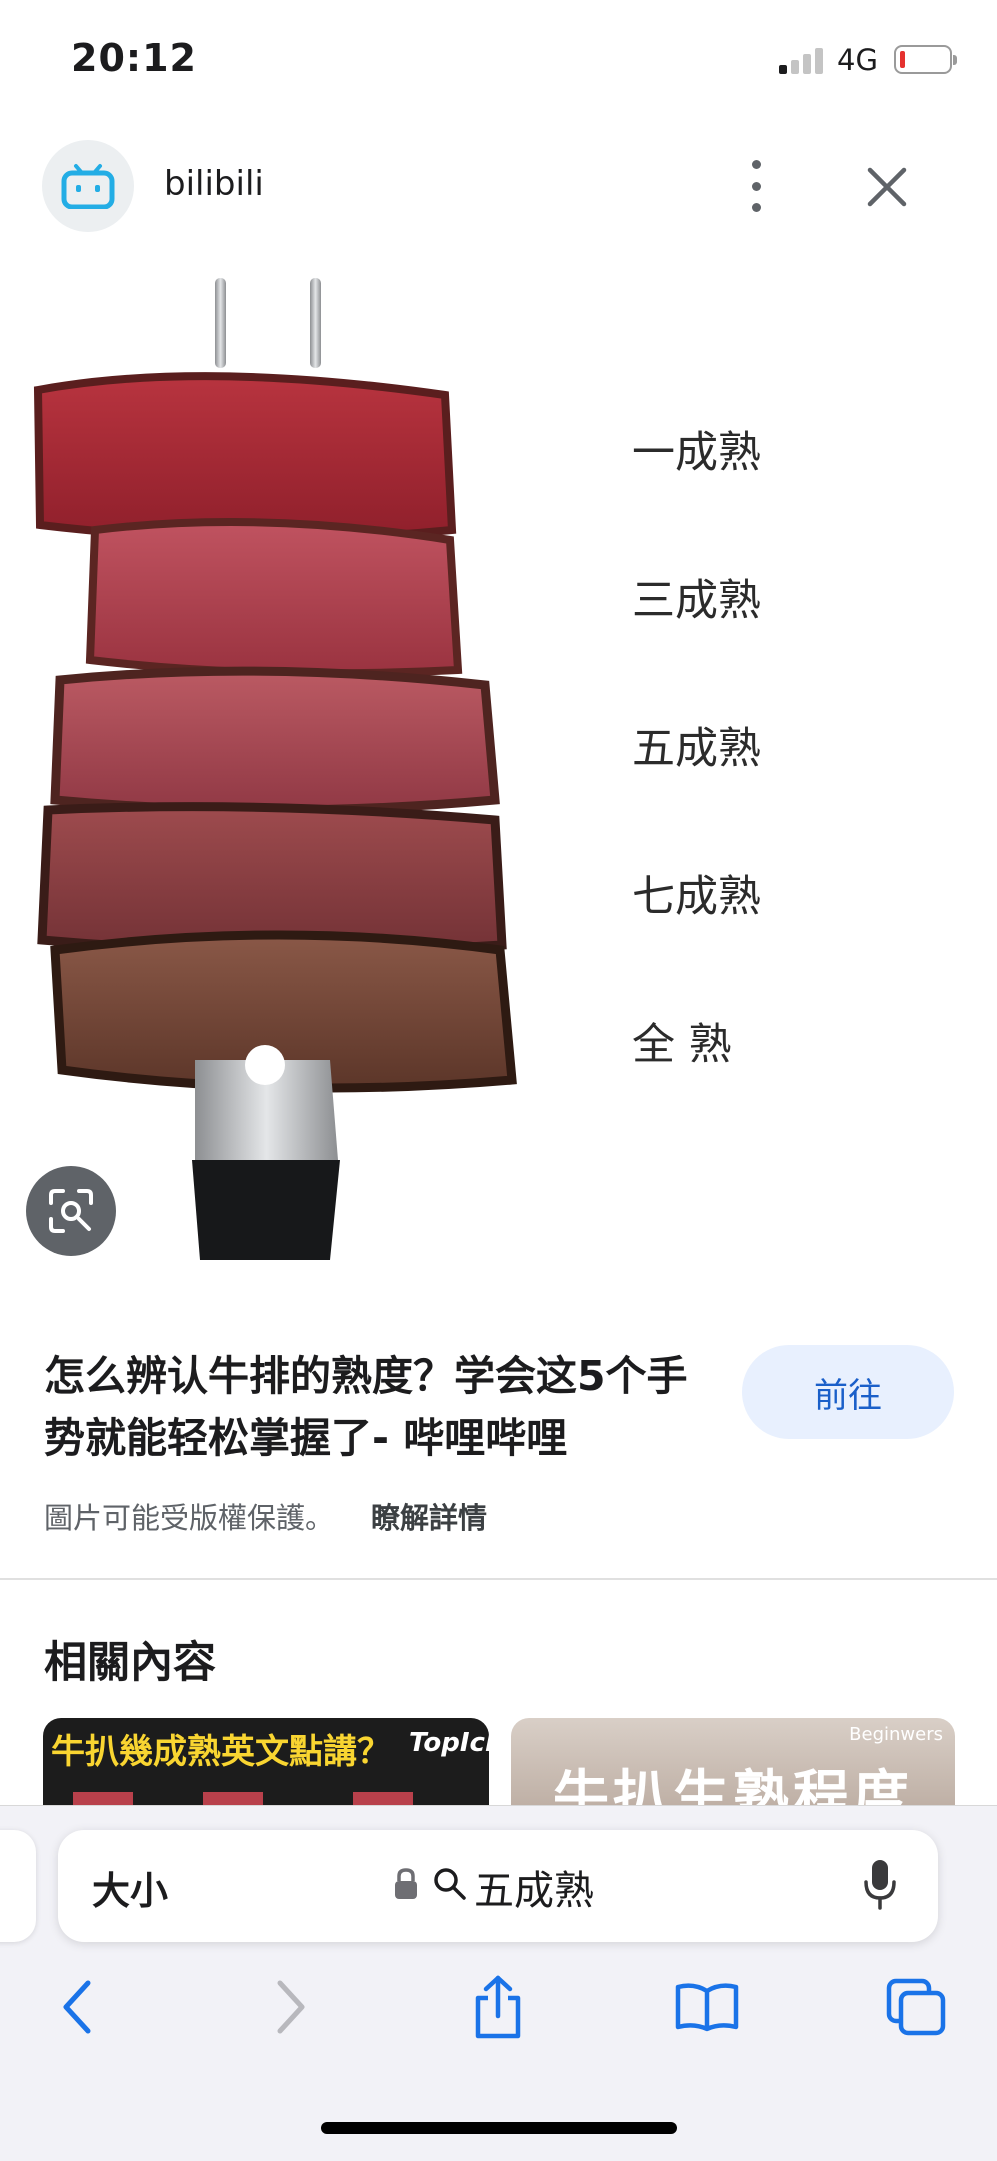  Describe the element at coordinates (18, 1886) in the screenshot. I see `previous-tab-peek` at that location.